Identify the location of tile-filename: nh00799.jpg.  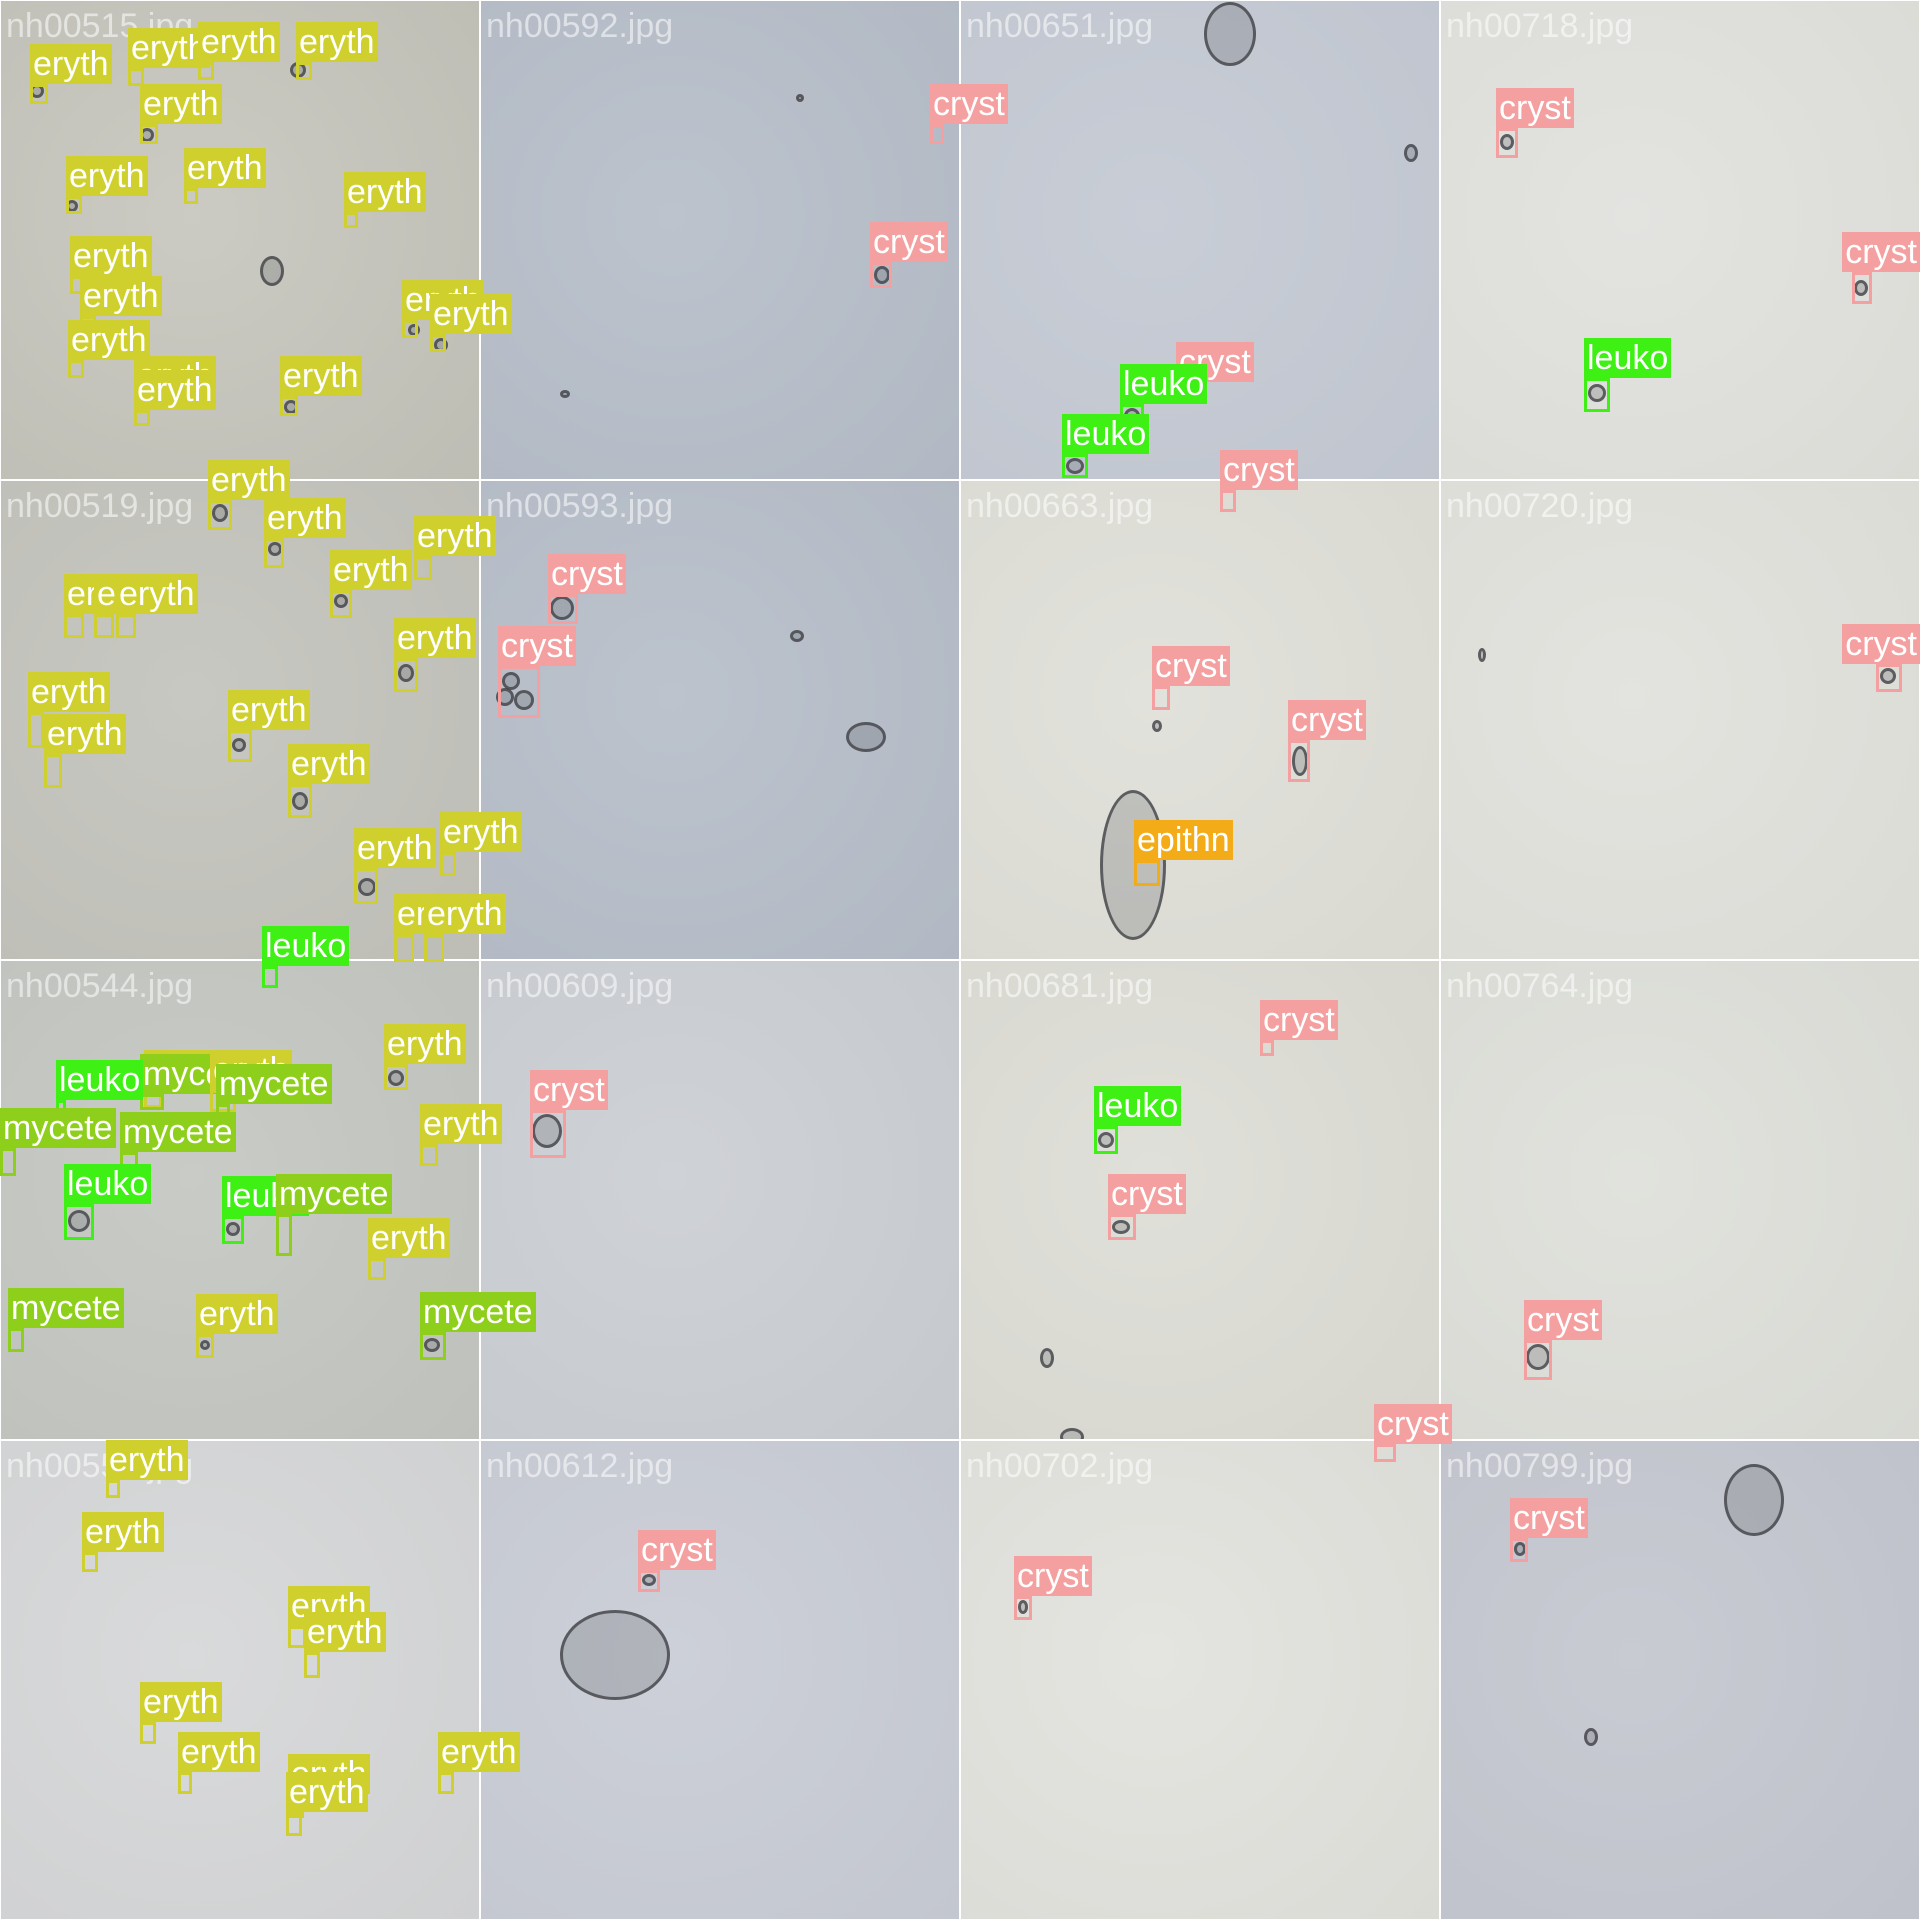
(1540, 1466).